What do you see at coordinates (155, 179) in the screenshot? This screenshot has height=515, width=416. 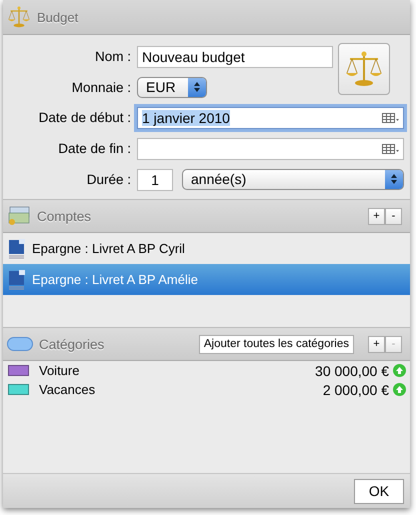 I see `number-field: 1` at bounding box center [155, 179].